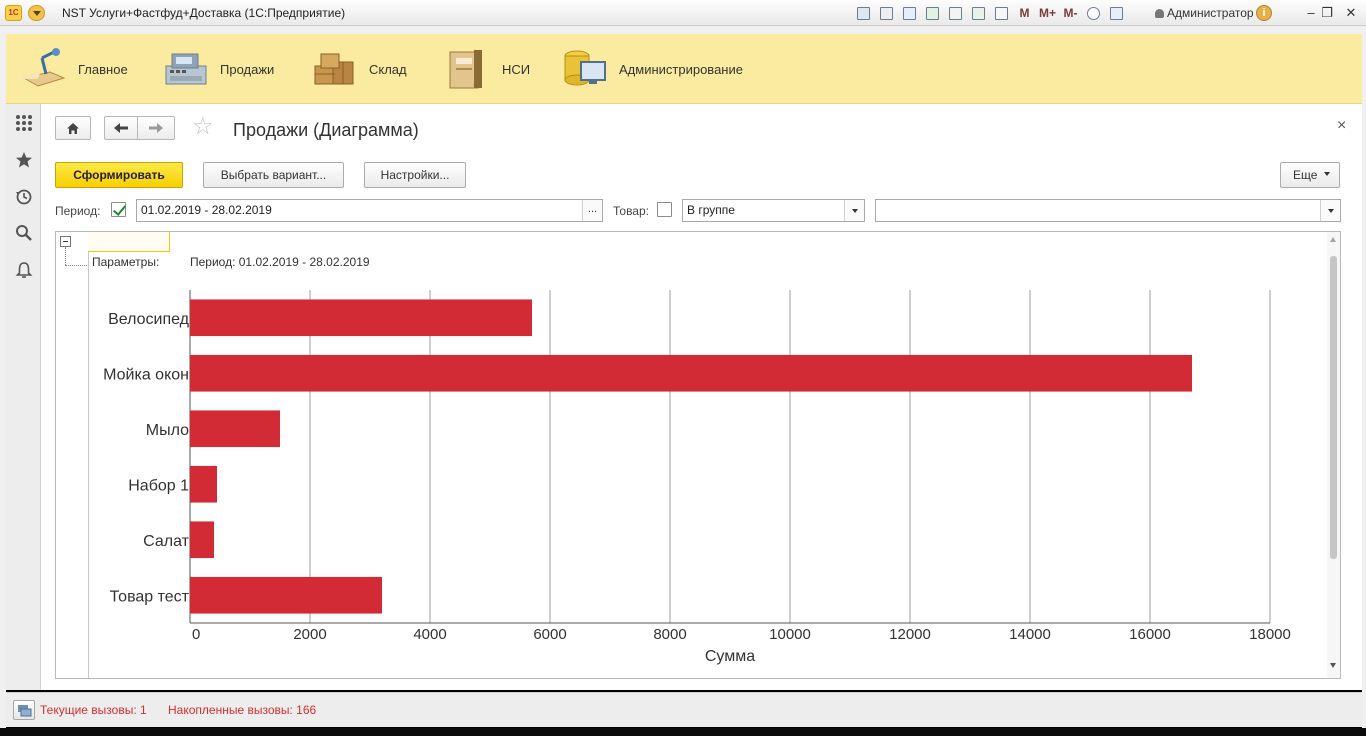 Image resolution: width=1366 pixels, height=736 pixels. What do you see at coordinates (669, 634) in the screenshot?
I see `tick-label: 8000` at bounding box center [669, 634].